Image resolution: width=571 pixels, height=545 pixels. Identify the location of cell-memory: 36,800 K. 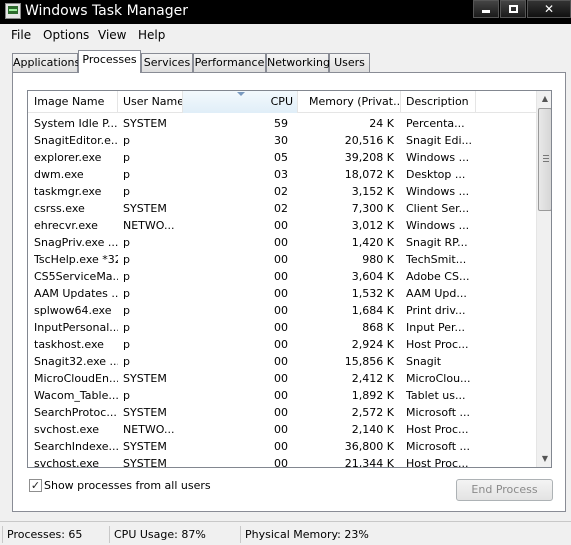
(369, 446).